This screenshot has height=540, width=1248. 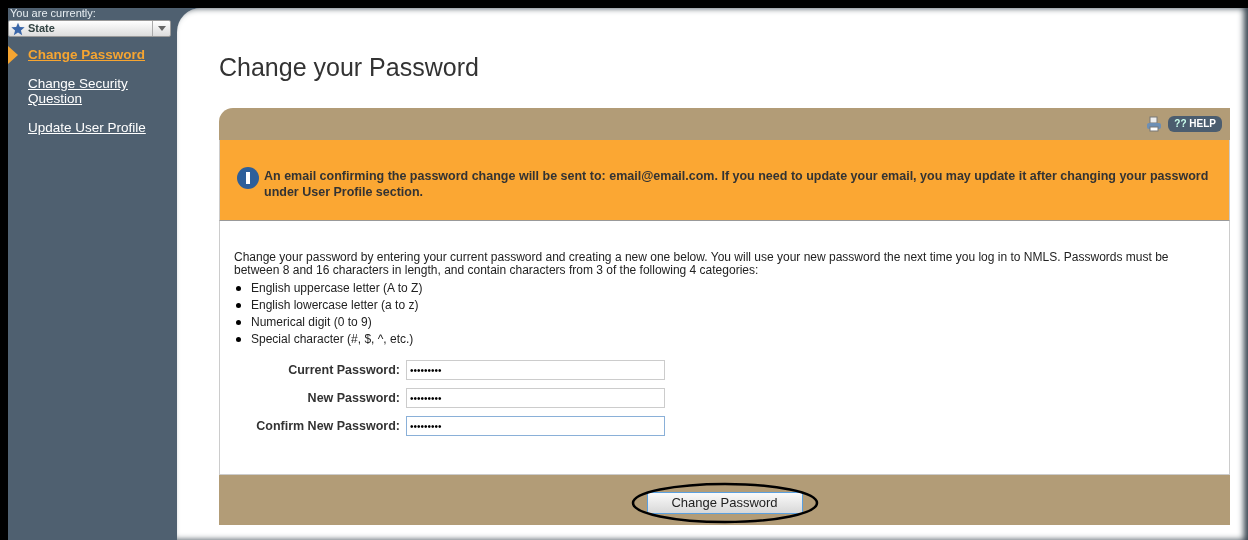 I want to click on field-label: Current Password:, so click(x=344, y=370).